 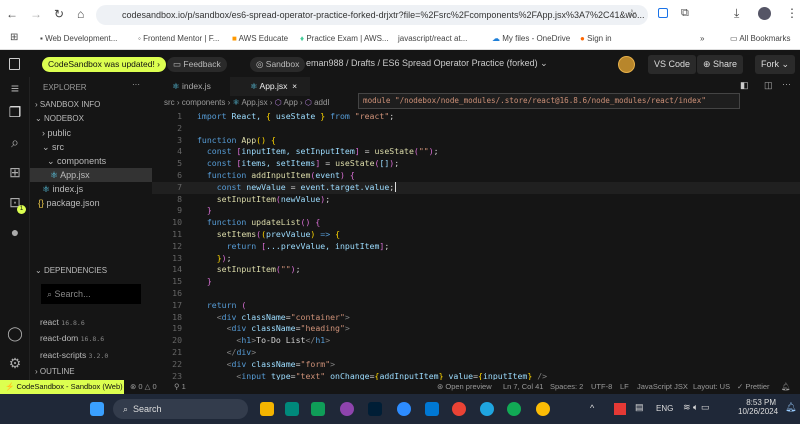 I want to click on more-icon: ···, so click(x=136, y=84).